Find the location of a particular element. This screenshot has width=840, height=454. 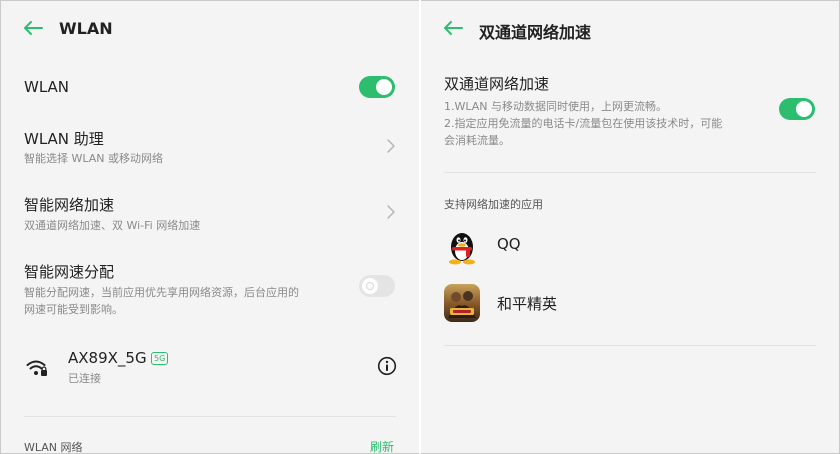

dual-channel-title: 双通道网络加速 is located at coordinates (497, 84).